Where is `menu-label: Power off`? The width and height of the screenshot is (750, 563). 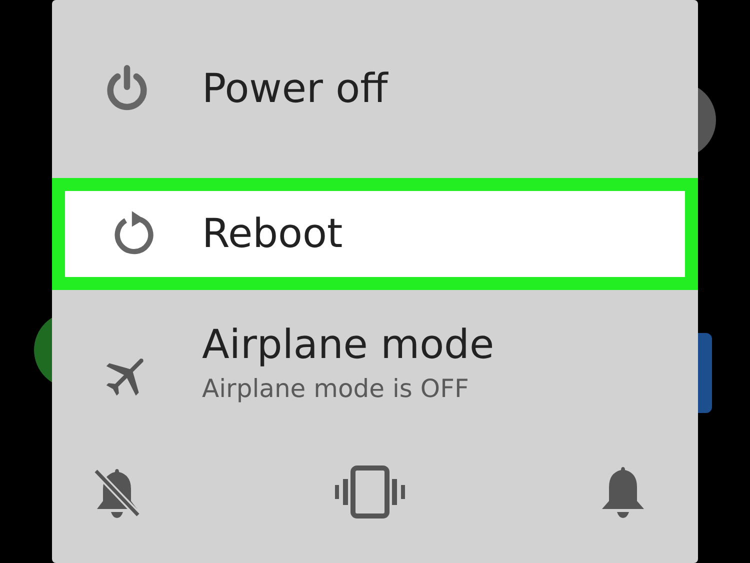
menu-label: Power off is located at coordinates (295, 89).